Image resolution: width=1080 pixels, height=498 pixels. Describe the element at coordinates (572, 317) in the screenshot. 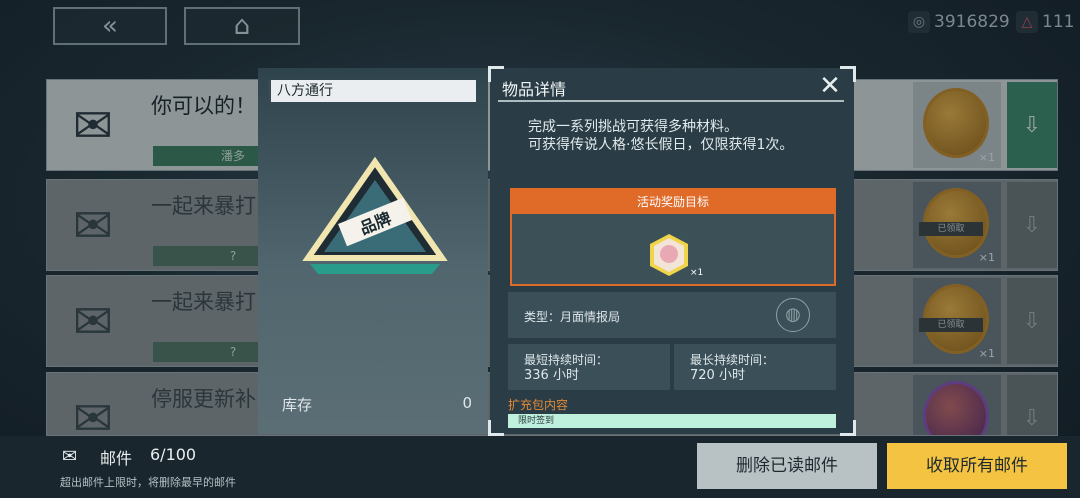

I see `item-type: 类型：月面情报局` at that location.